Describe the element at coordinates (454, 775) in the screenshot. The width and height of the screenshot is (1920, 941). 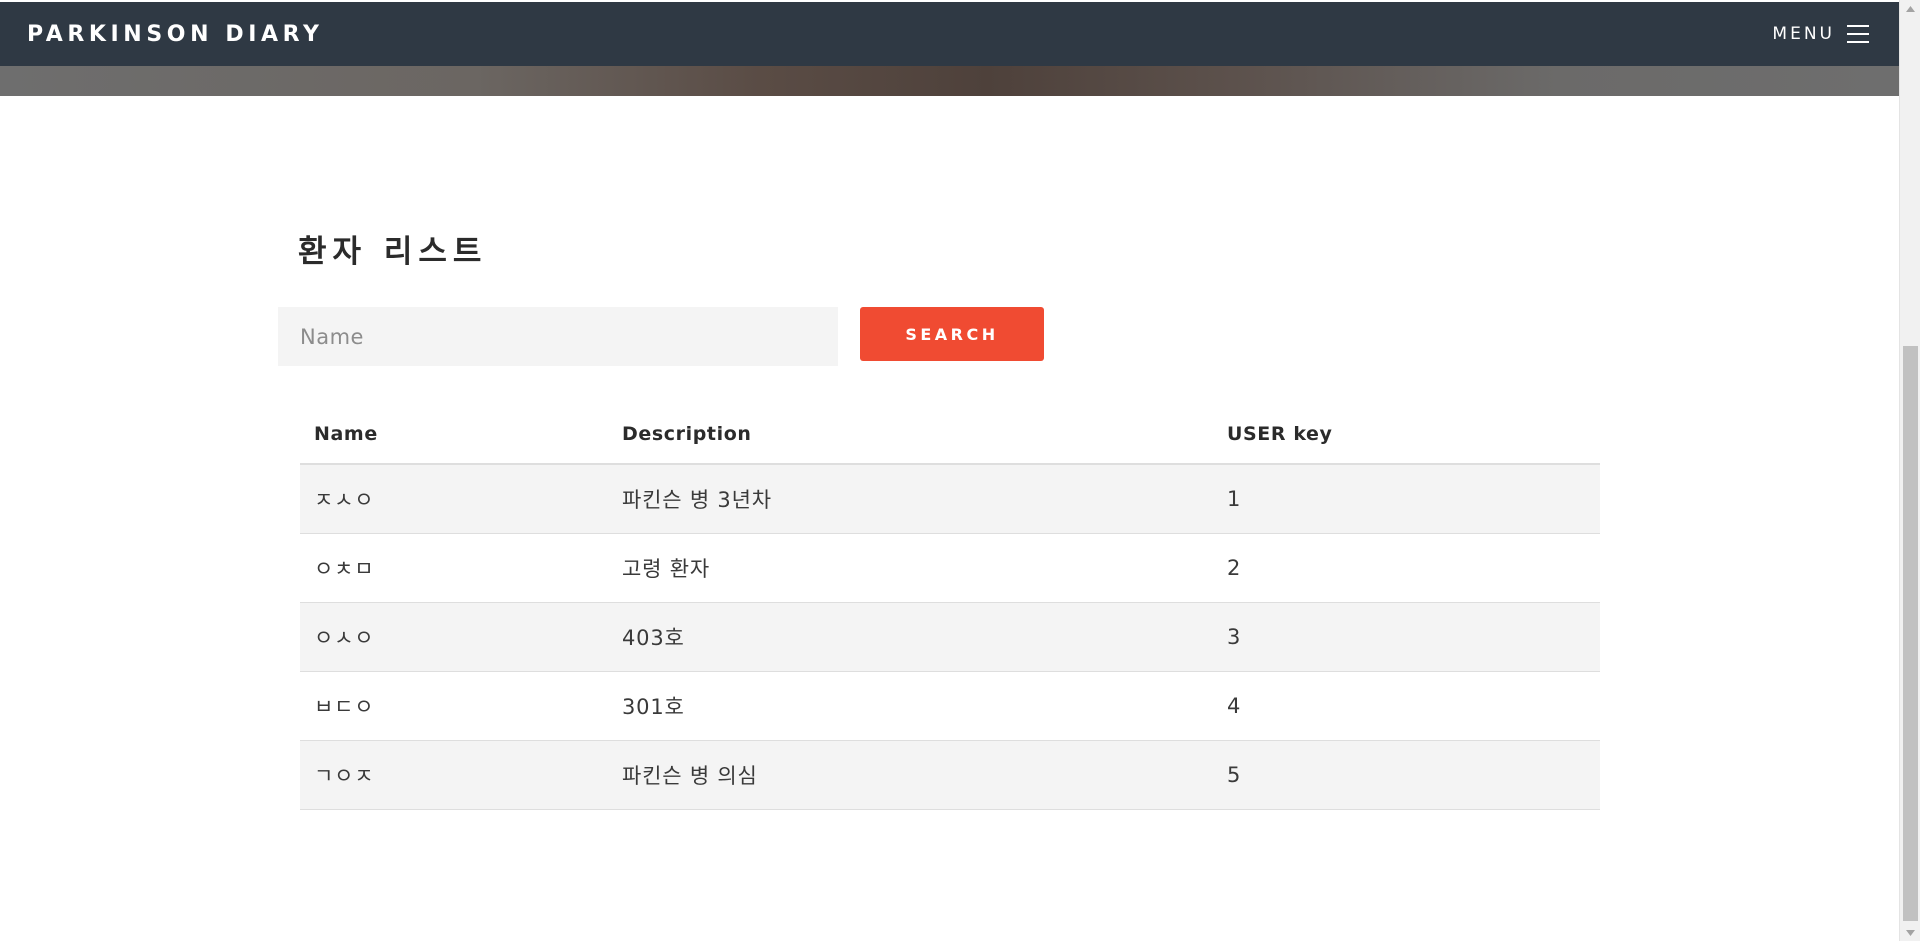
I see `cell-name: ㄱㅇㅈ` at that location.